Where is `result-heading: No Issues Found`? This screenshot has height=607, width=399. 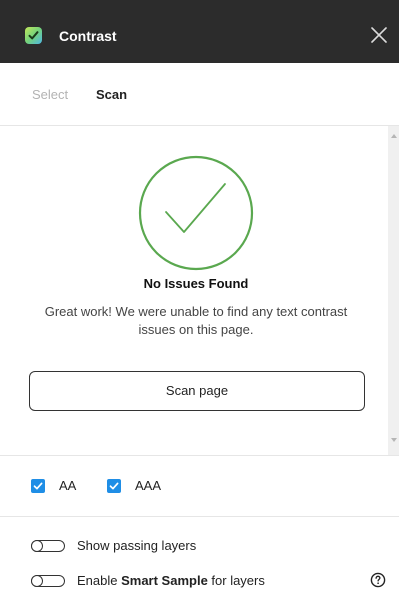
result-heading: No Issues Found is located at coordinates (196, 283).